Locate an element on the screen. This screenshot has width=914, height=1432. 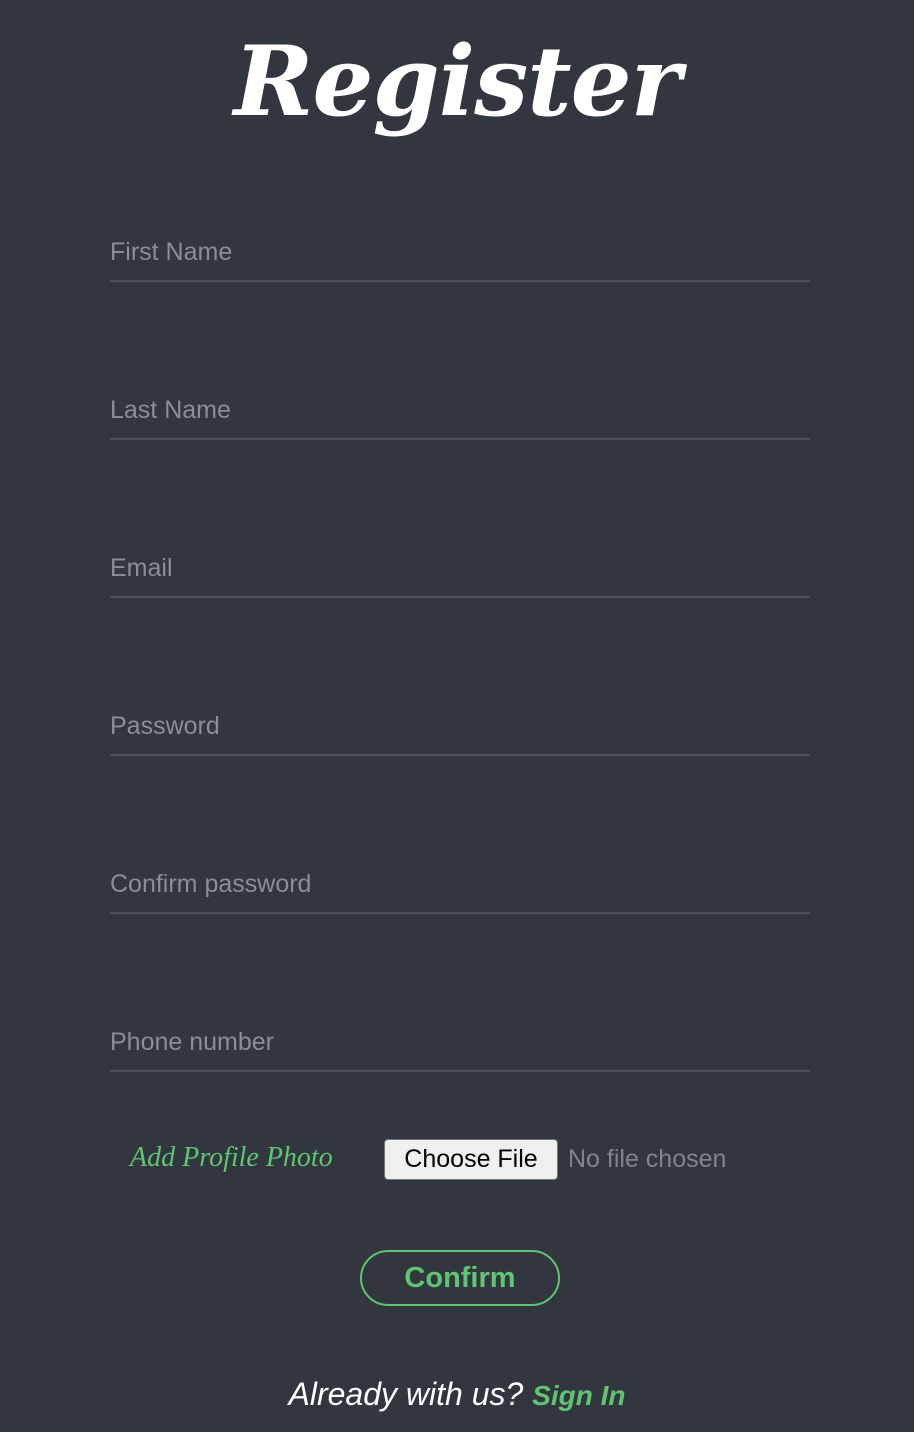
first-name-input is located at coordinates (460, 252).